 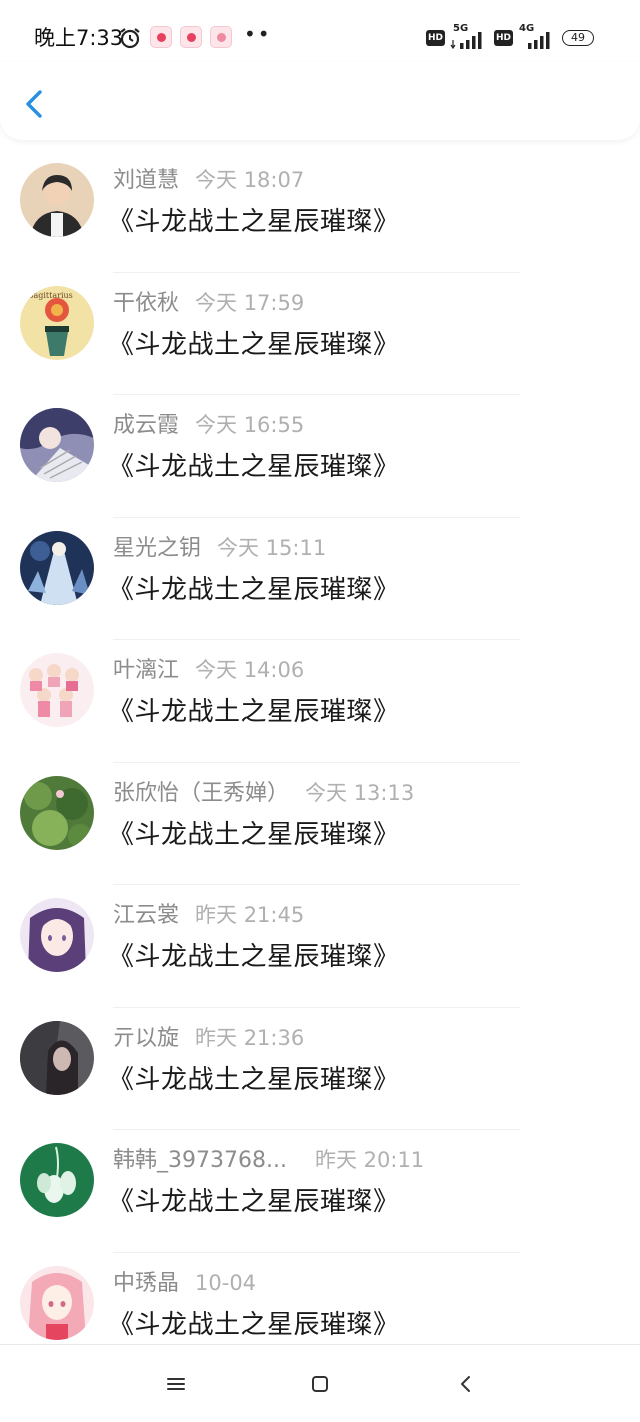 I want to click on status-time: 晚上7:33, so click(x=79, y=38).